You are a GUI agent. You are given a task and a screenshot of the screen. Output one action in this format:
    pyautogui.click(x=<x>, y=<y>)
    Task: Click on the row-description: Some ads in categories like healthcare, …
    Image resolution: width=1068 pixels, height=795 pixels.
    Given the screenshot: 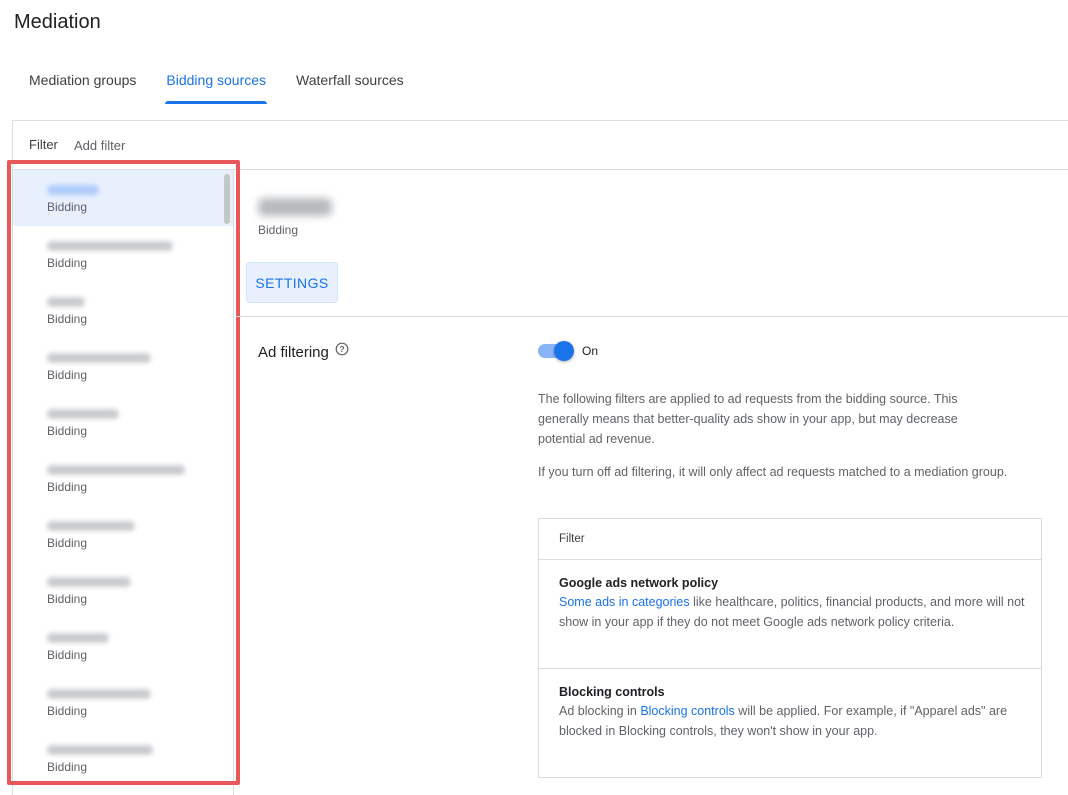 What is the action you would take?
    pyautogui.click(x=795, y=612)
    